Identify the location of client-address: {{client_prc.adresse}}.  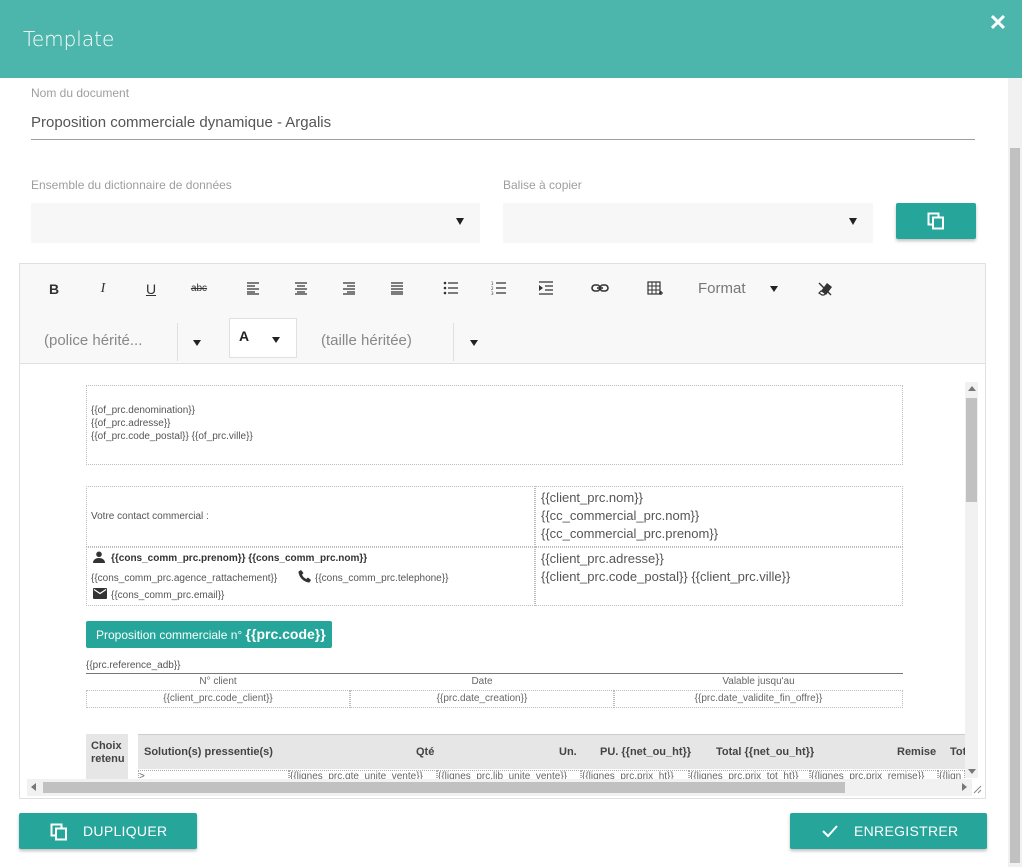
(602, 558).